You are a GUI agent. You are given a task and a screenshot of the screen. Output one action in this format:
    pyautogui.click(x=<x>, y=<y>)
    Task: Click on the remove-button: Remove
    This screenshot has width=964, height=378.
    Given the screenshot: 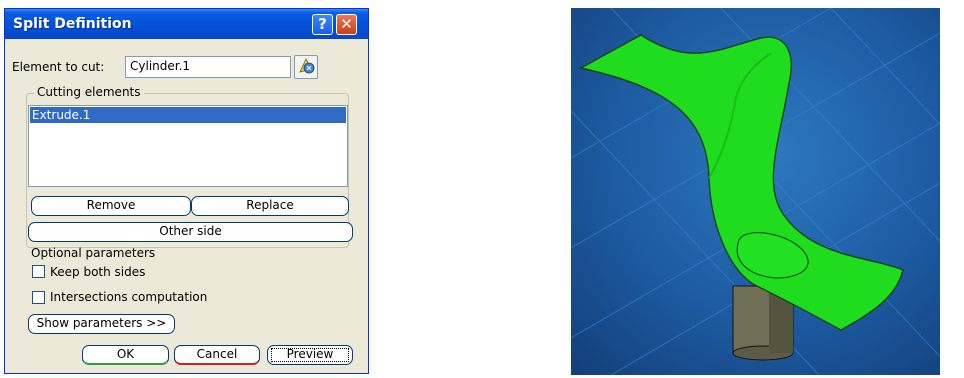 What is the action you would take?
    pyautogui.click(x=111, y=206)
    